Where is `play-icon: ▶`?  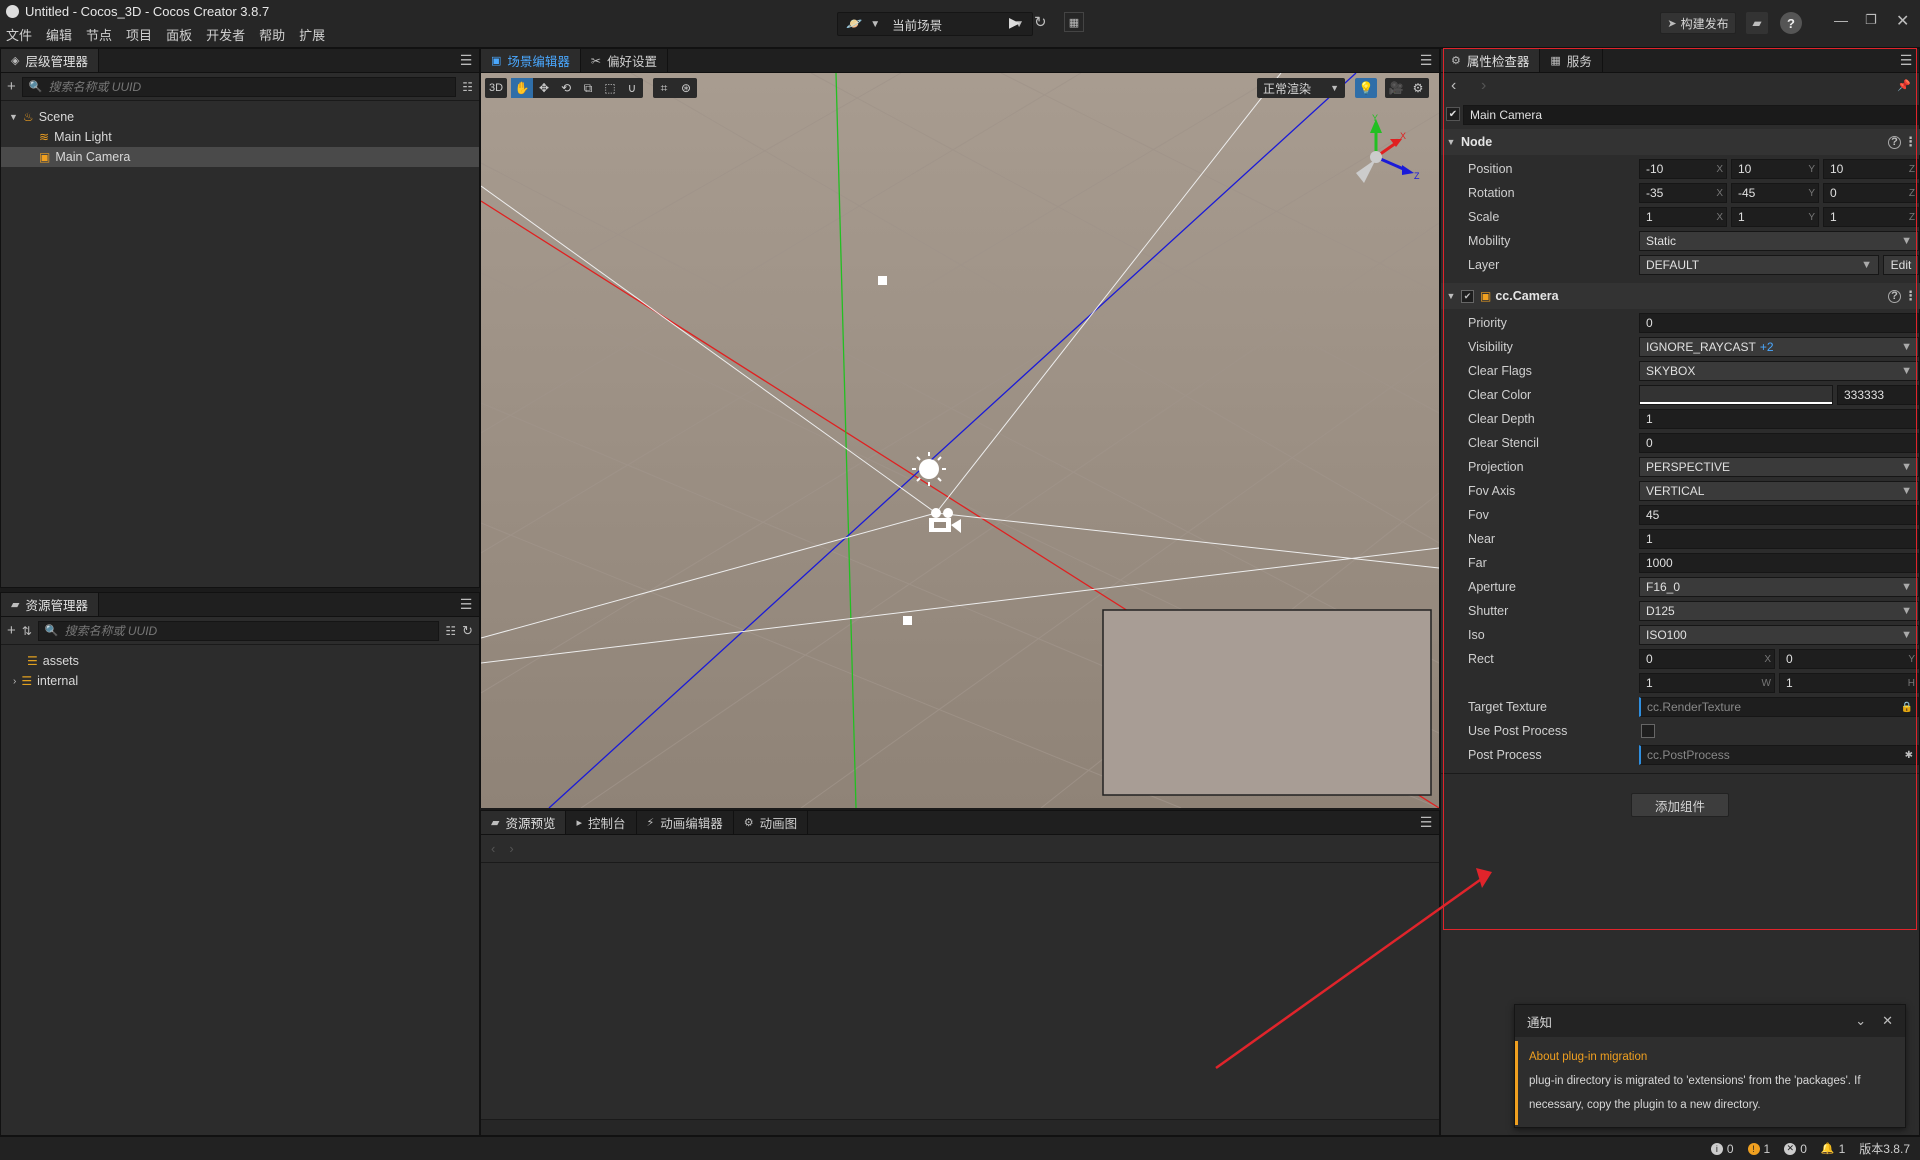 play-icon: ▶ is located at coordinates (1014, 22).